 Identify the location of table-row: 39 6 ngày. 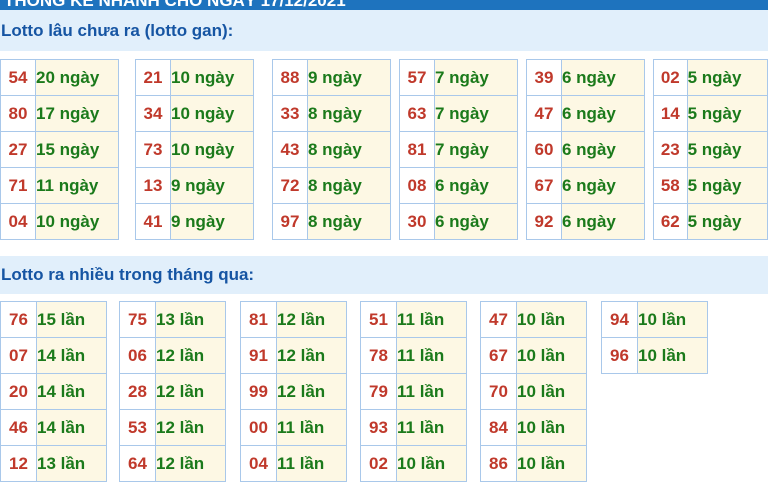
(585, 77).